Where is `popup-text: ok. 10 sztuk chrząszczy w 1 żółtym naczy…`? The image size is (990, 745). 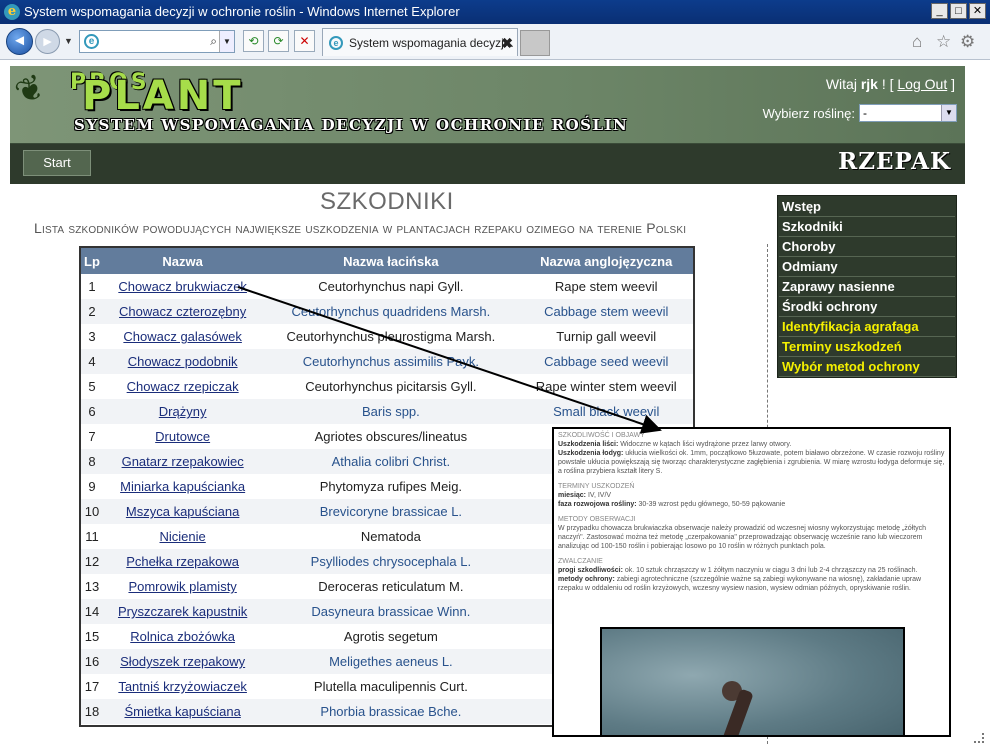
popup-text: ok. 10 sztuk chrząszczy w 1 żółtym naczy… is located at coordinates (770, 570).